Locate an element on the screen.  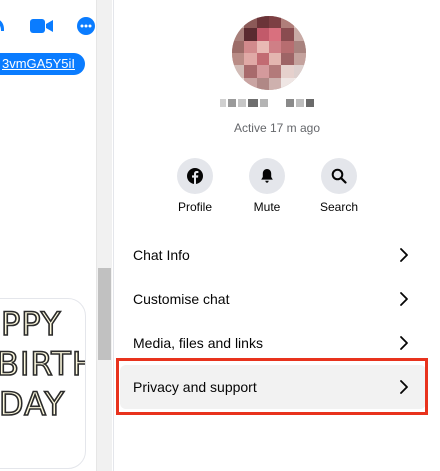
mute-button is located at coordinates (267, 176).